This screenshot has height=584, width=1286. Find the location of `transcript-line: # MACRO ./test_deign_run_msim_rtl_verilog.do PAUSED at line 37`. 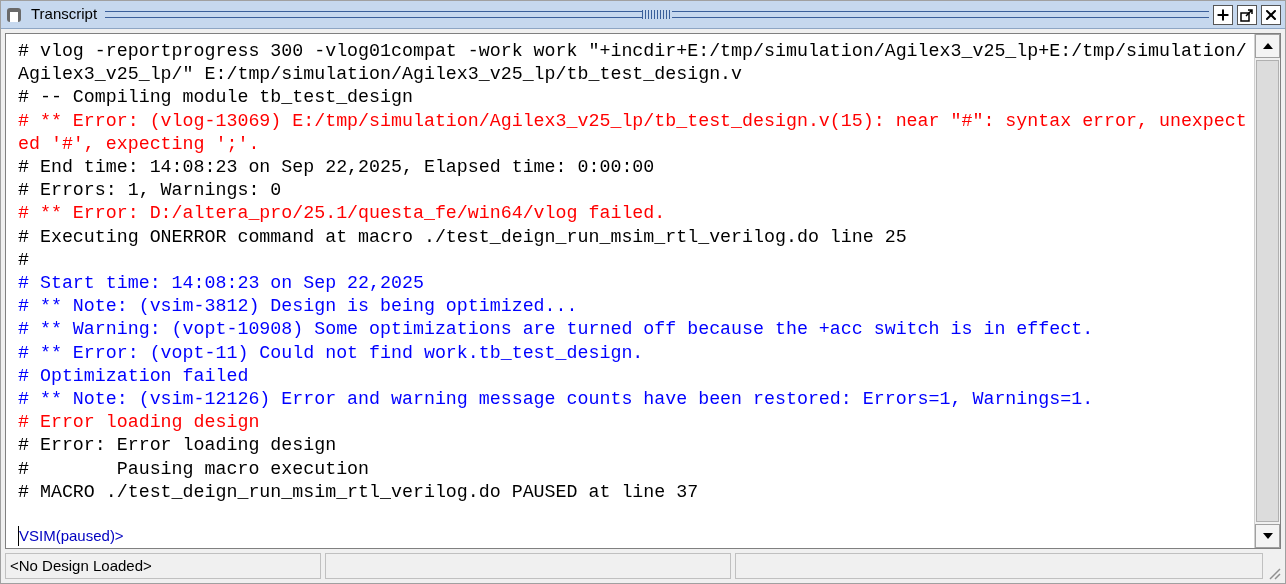

transcript-line: # MACRO ./test_deign_run_msim_rtl_verilog.do PAUSED at line 37 is located at coordinates (359, 492).